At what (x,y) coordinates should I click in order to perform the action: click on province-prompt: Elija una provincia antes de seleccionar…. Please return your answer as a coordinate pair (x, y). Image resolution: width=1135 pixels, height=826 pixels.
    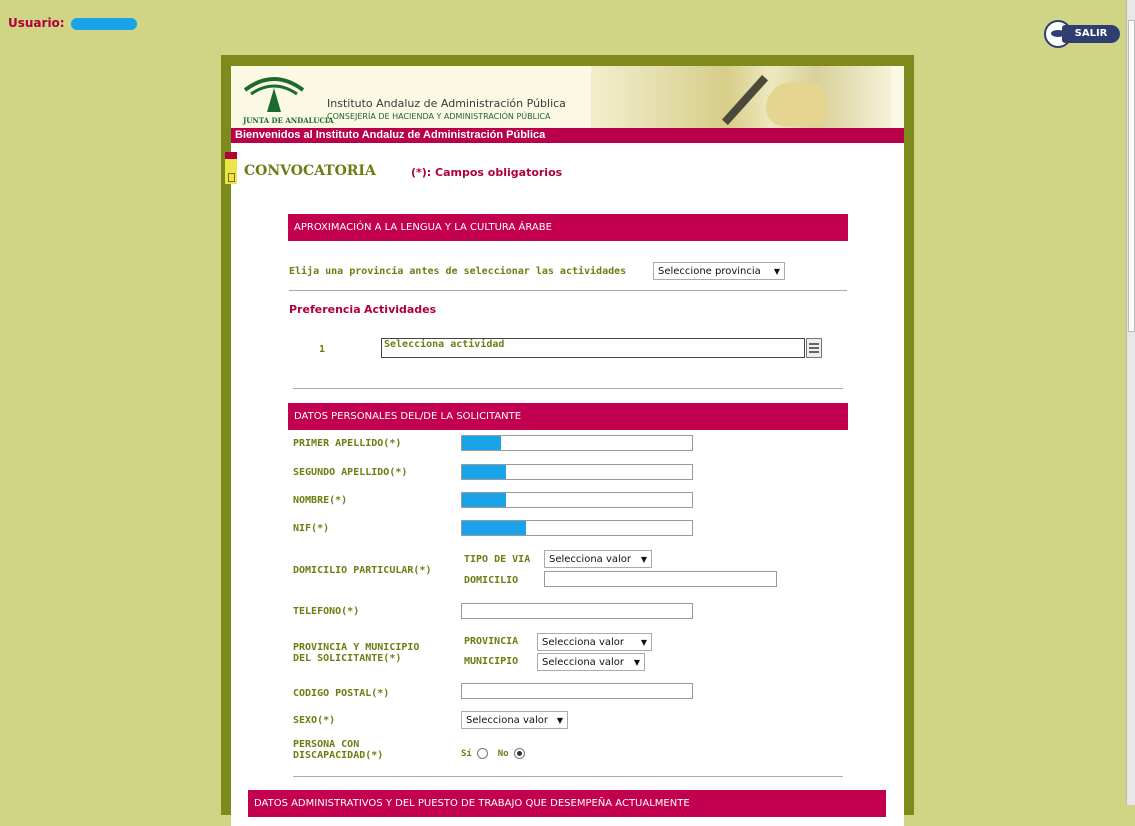
    Looking at the image, I should click on (458, 271).